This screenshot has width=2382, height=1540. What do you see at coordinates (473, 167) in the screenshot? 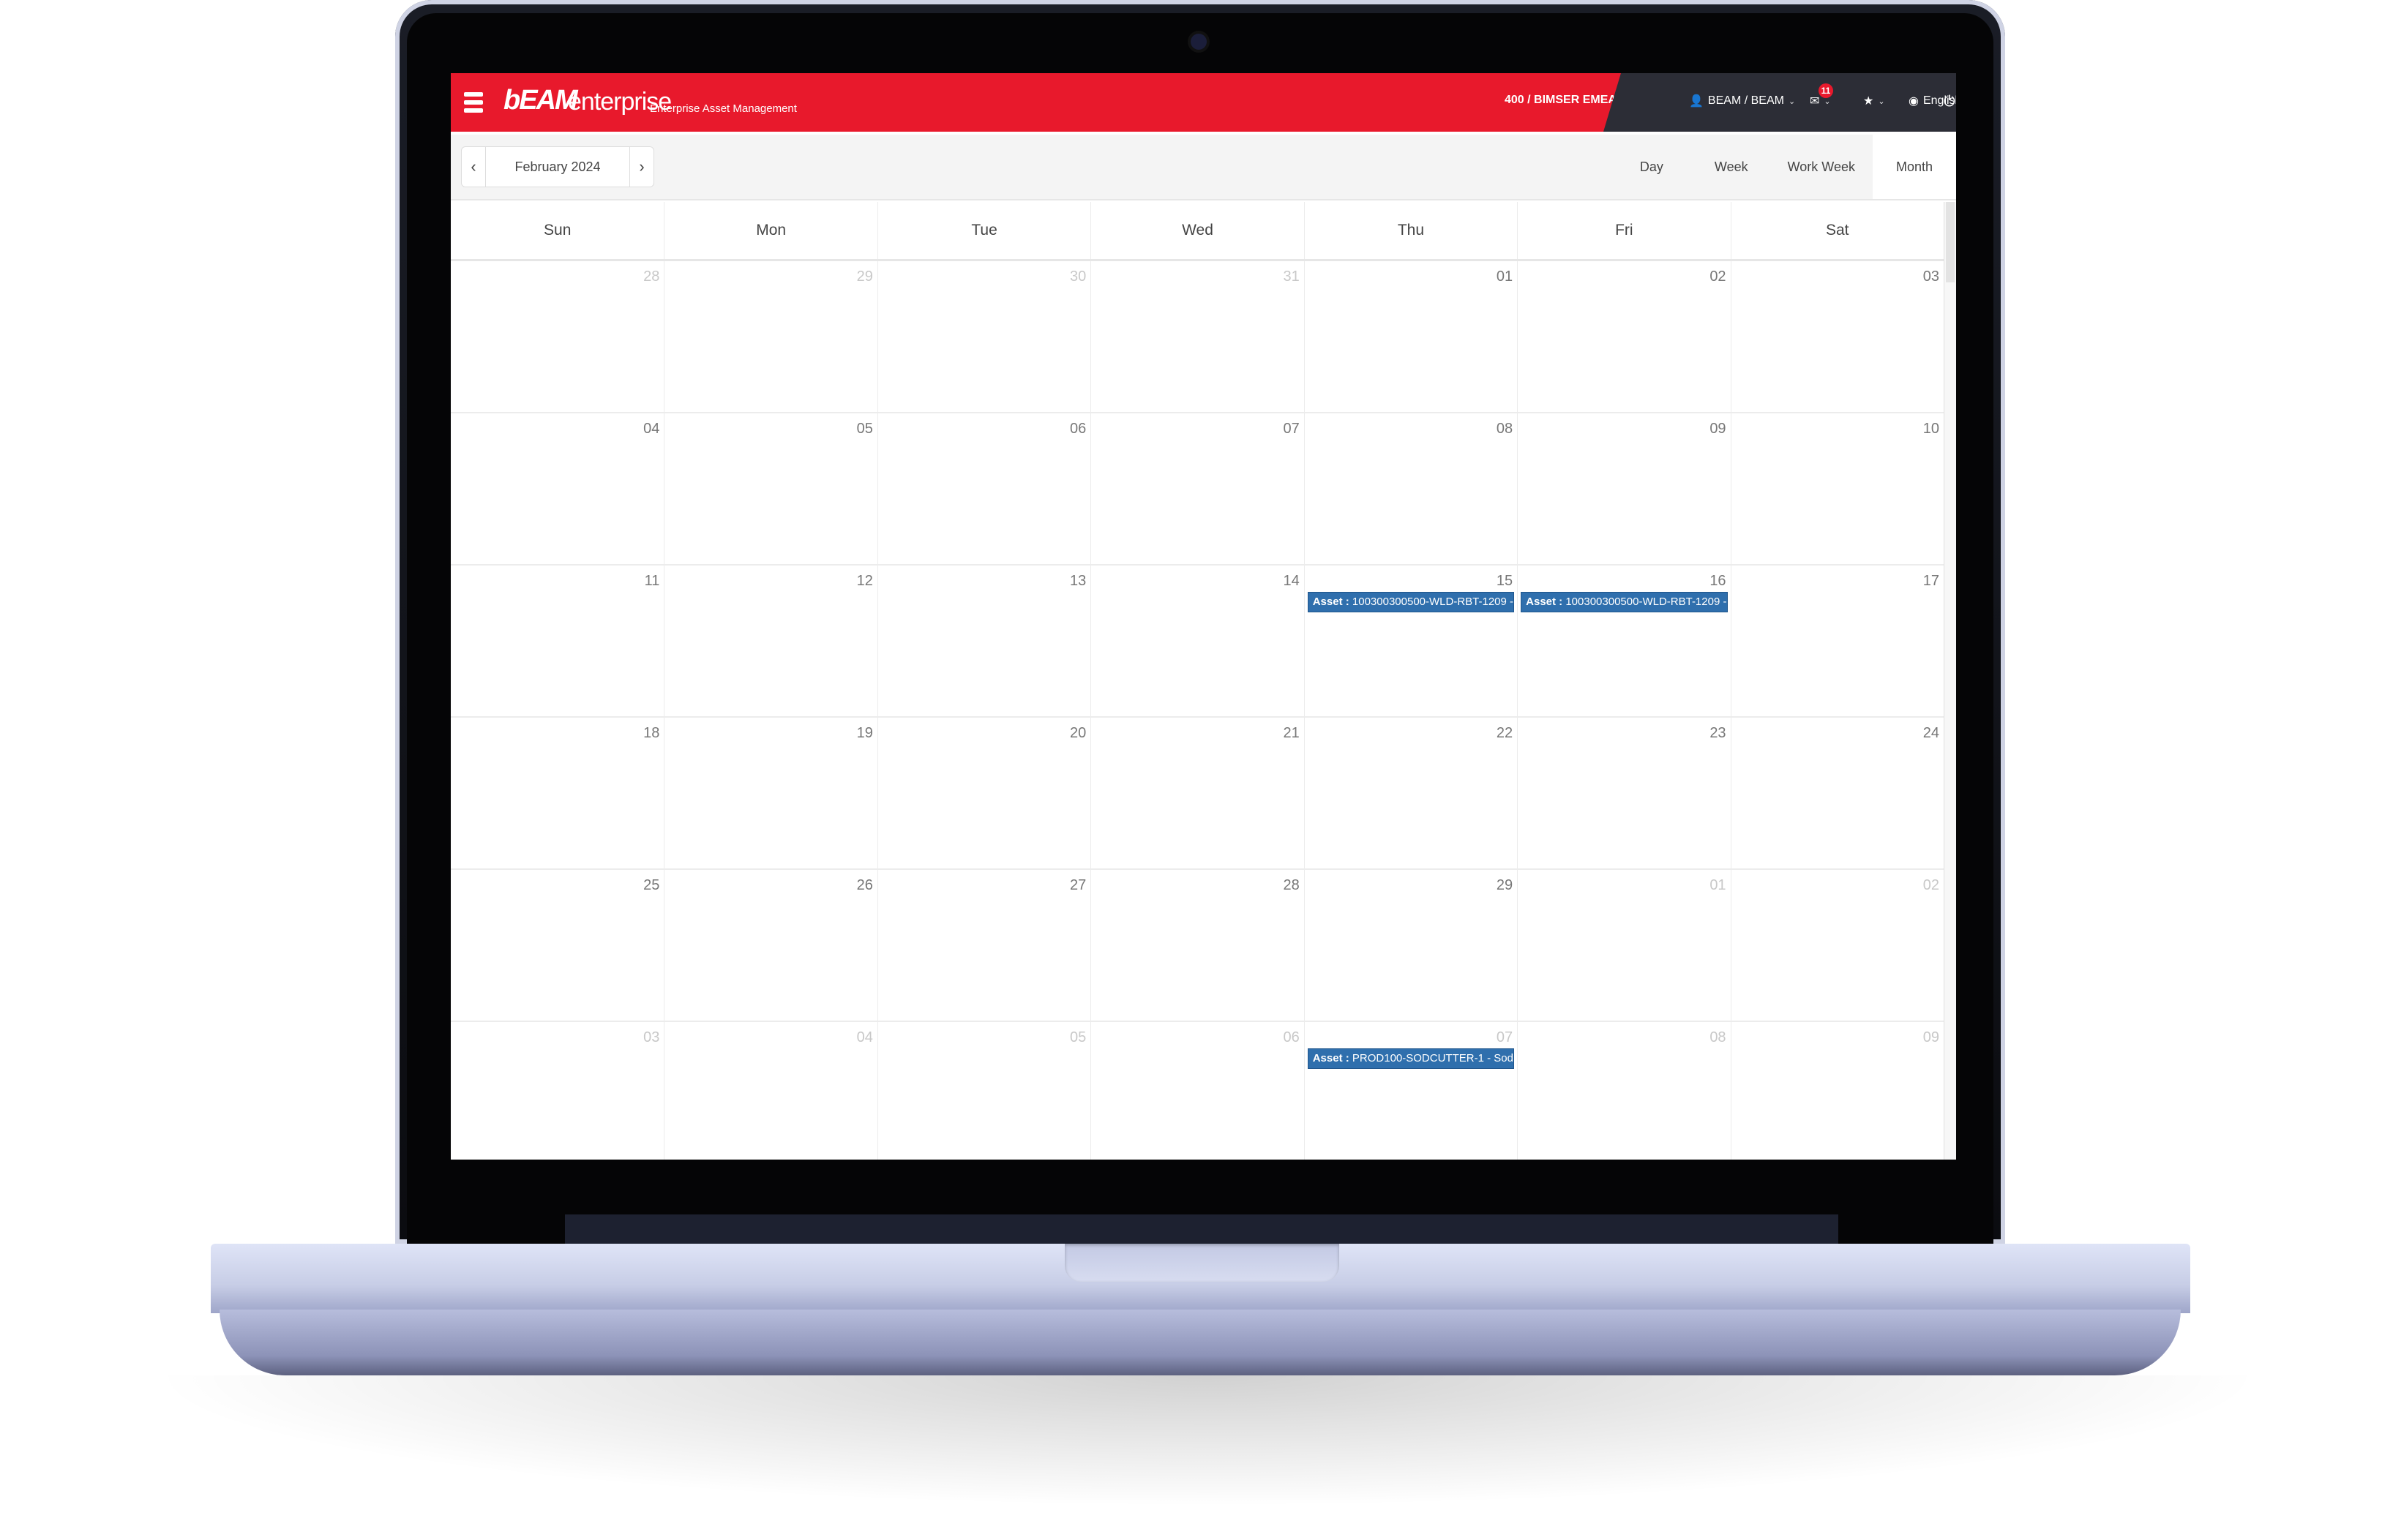
I see `prev-period-button: ‹` at bounding box center [473, 167].